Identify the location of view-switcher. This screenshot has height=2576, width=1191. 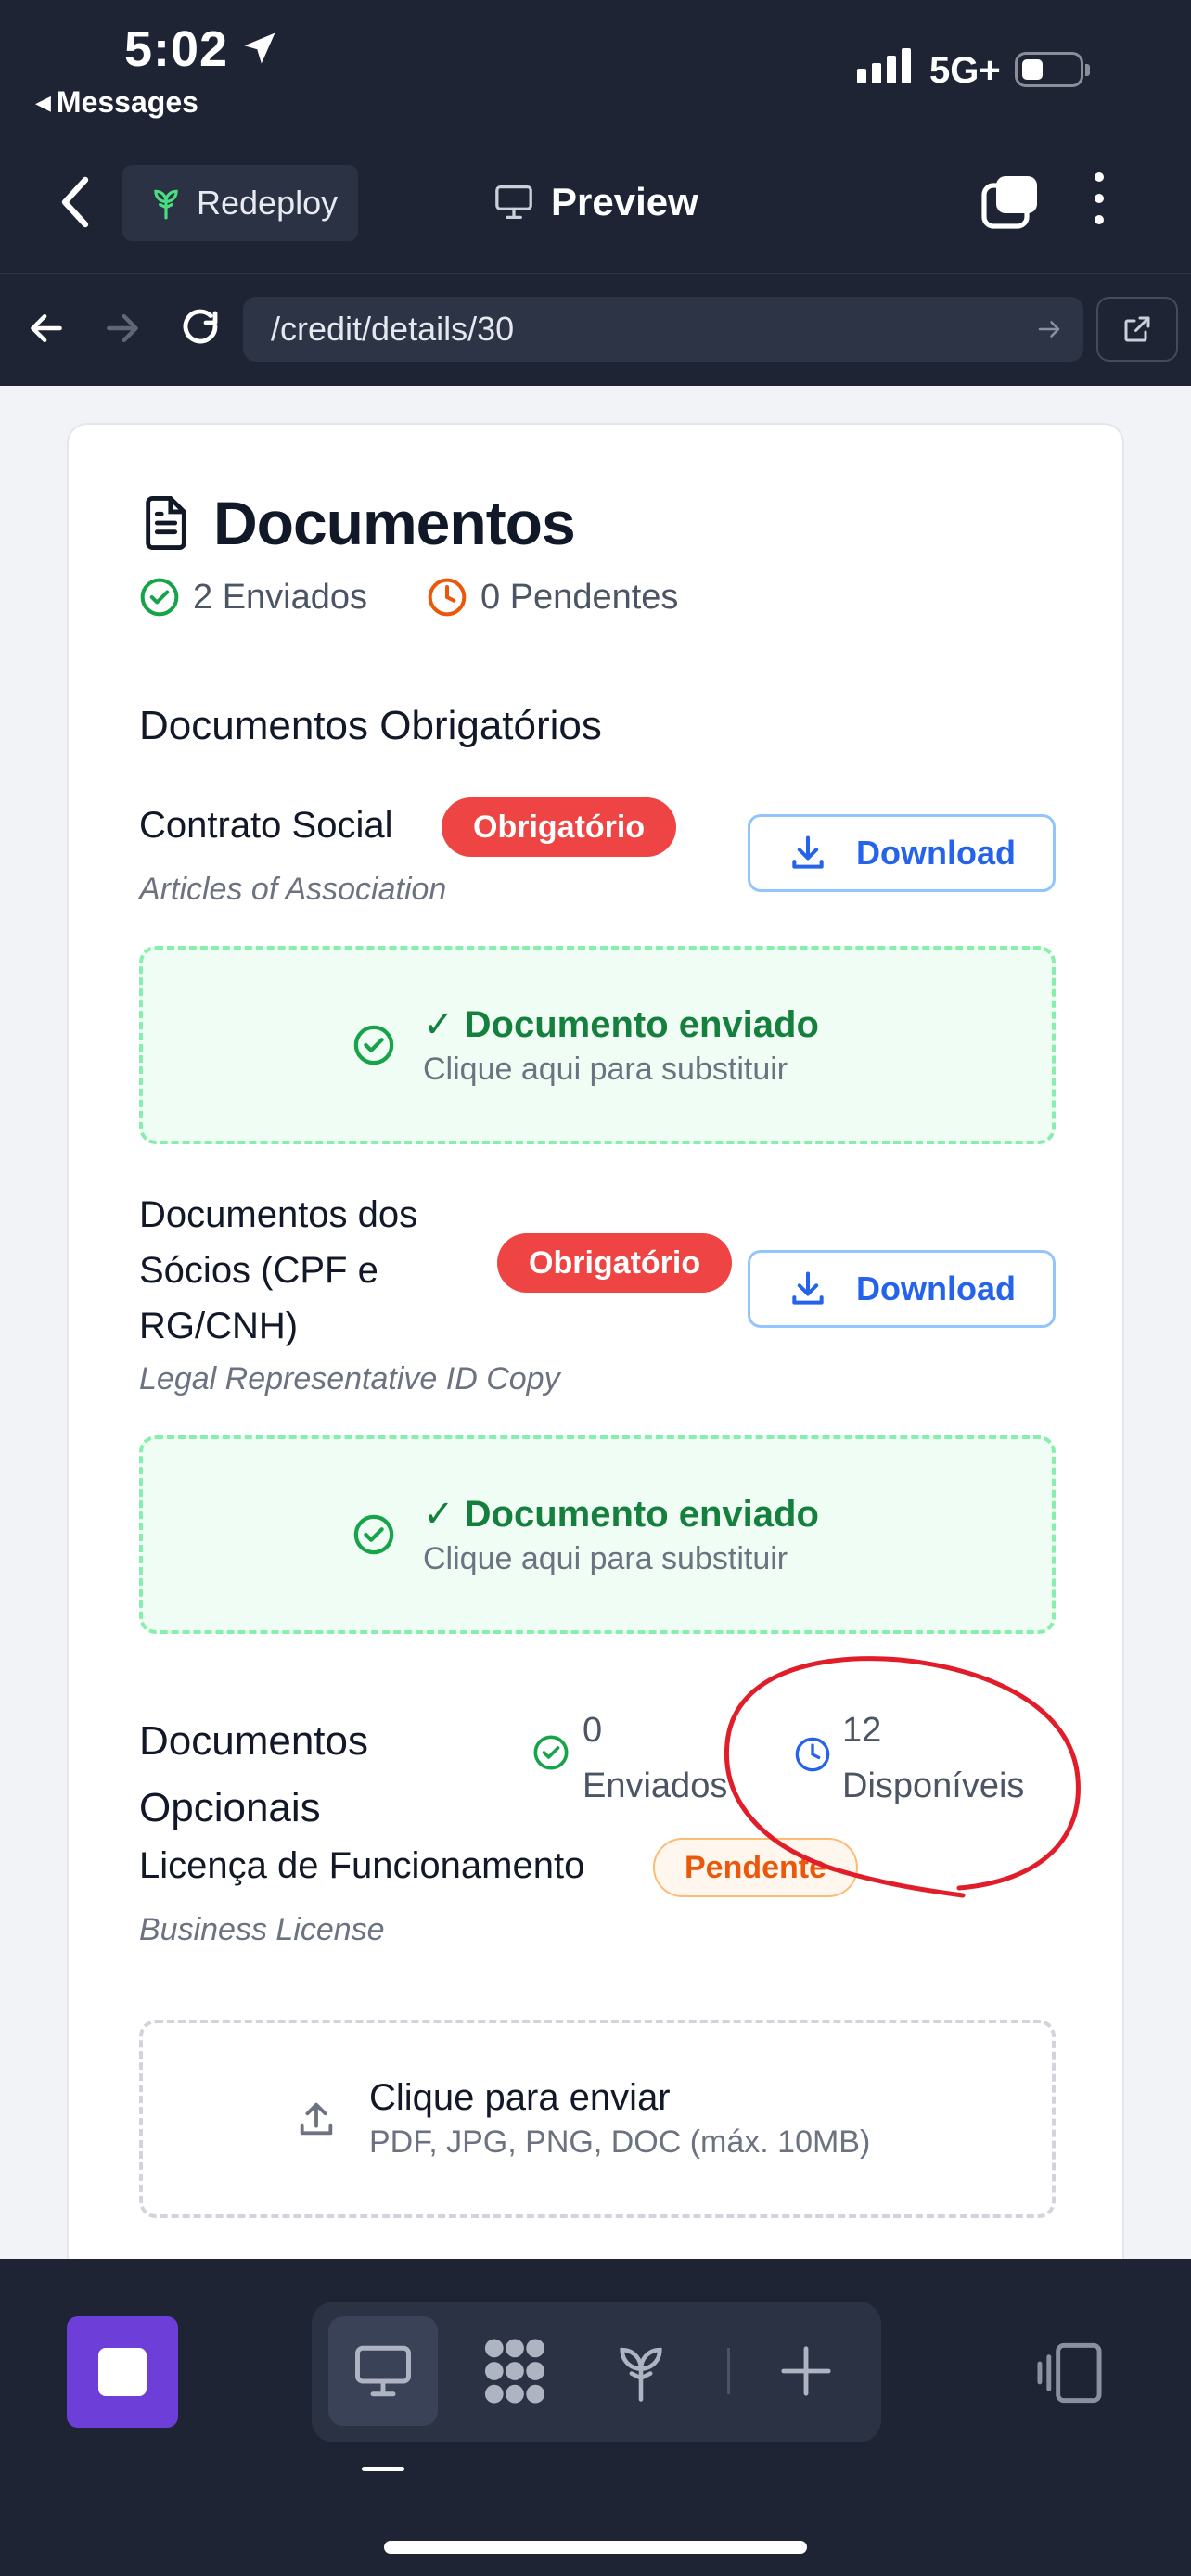
(597, 2372).